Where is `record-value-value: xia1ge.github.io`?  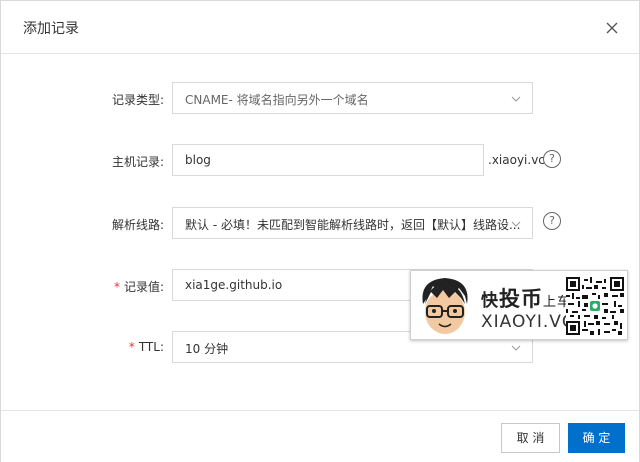 record-value-value: xia1ge.github.io is located at coordinates (234, 285).